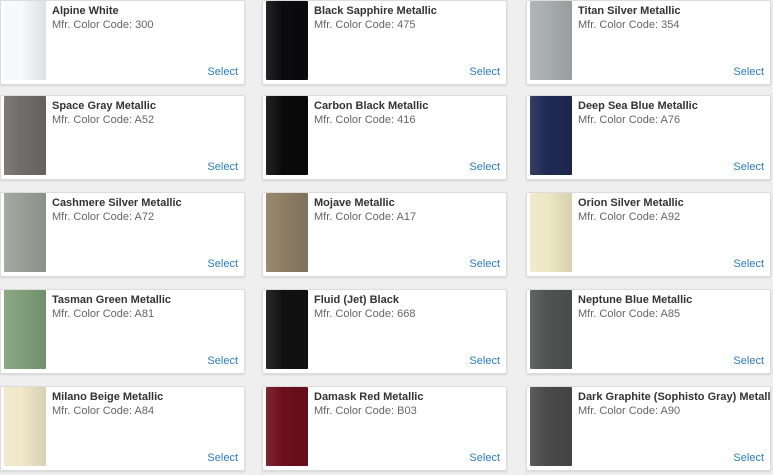 This screenshot has height=475, width=773. I want to click on color-code: Mfr. Color Code: A90, so click(629, 411).